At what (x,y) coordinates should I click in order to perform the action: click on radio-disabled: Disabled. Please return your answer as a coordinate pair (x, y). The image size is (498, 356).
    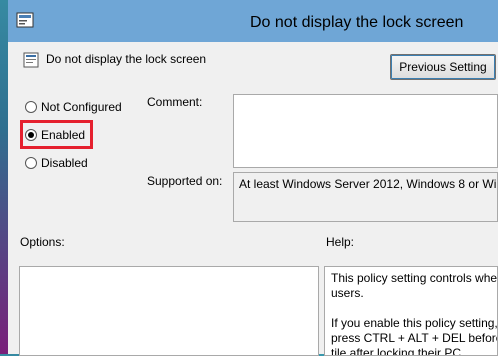
    Looking at the image, I should click on (56, 163).